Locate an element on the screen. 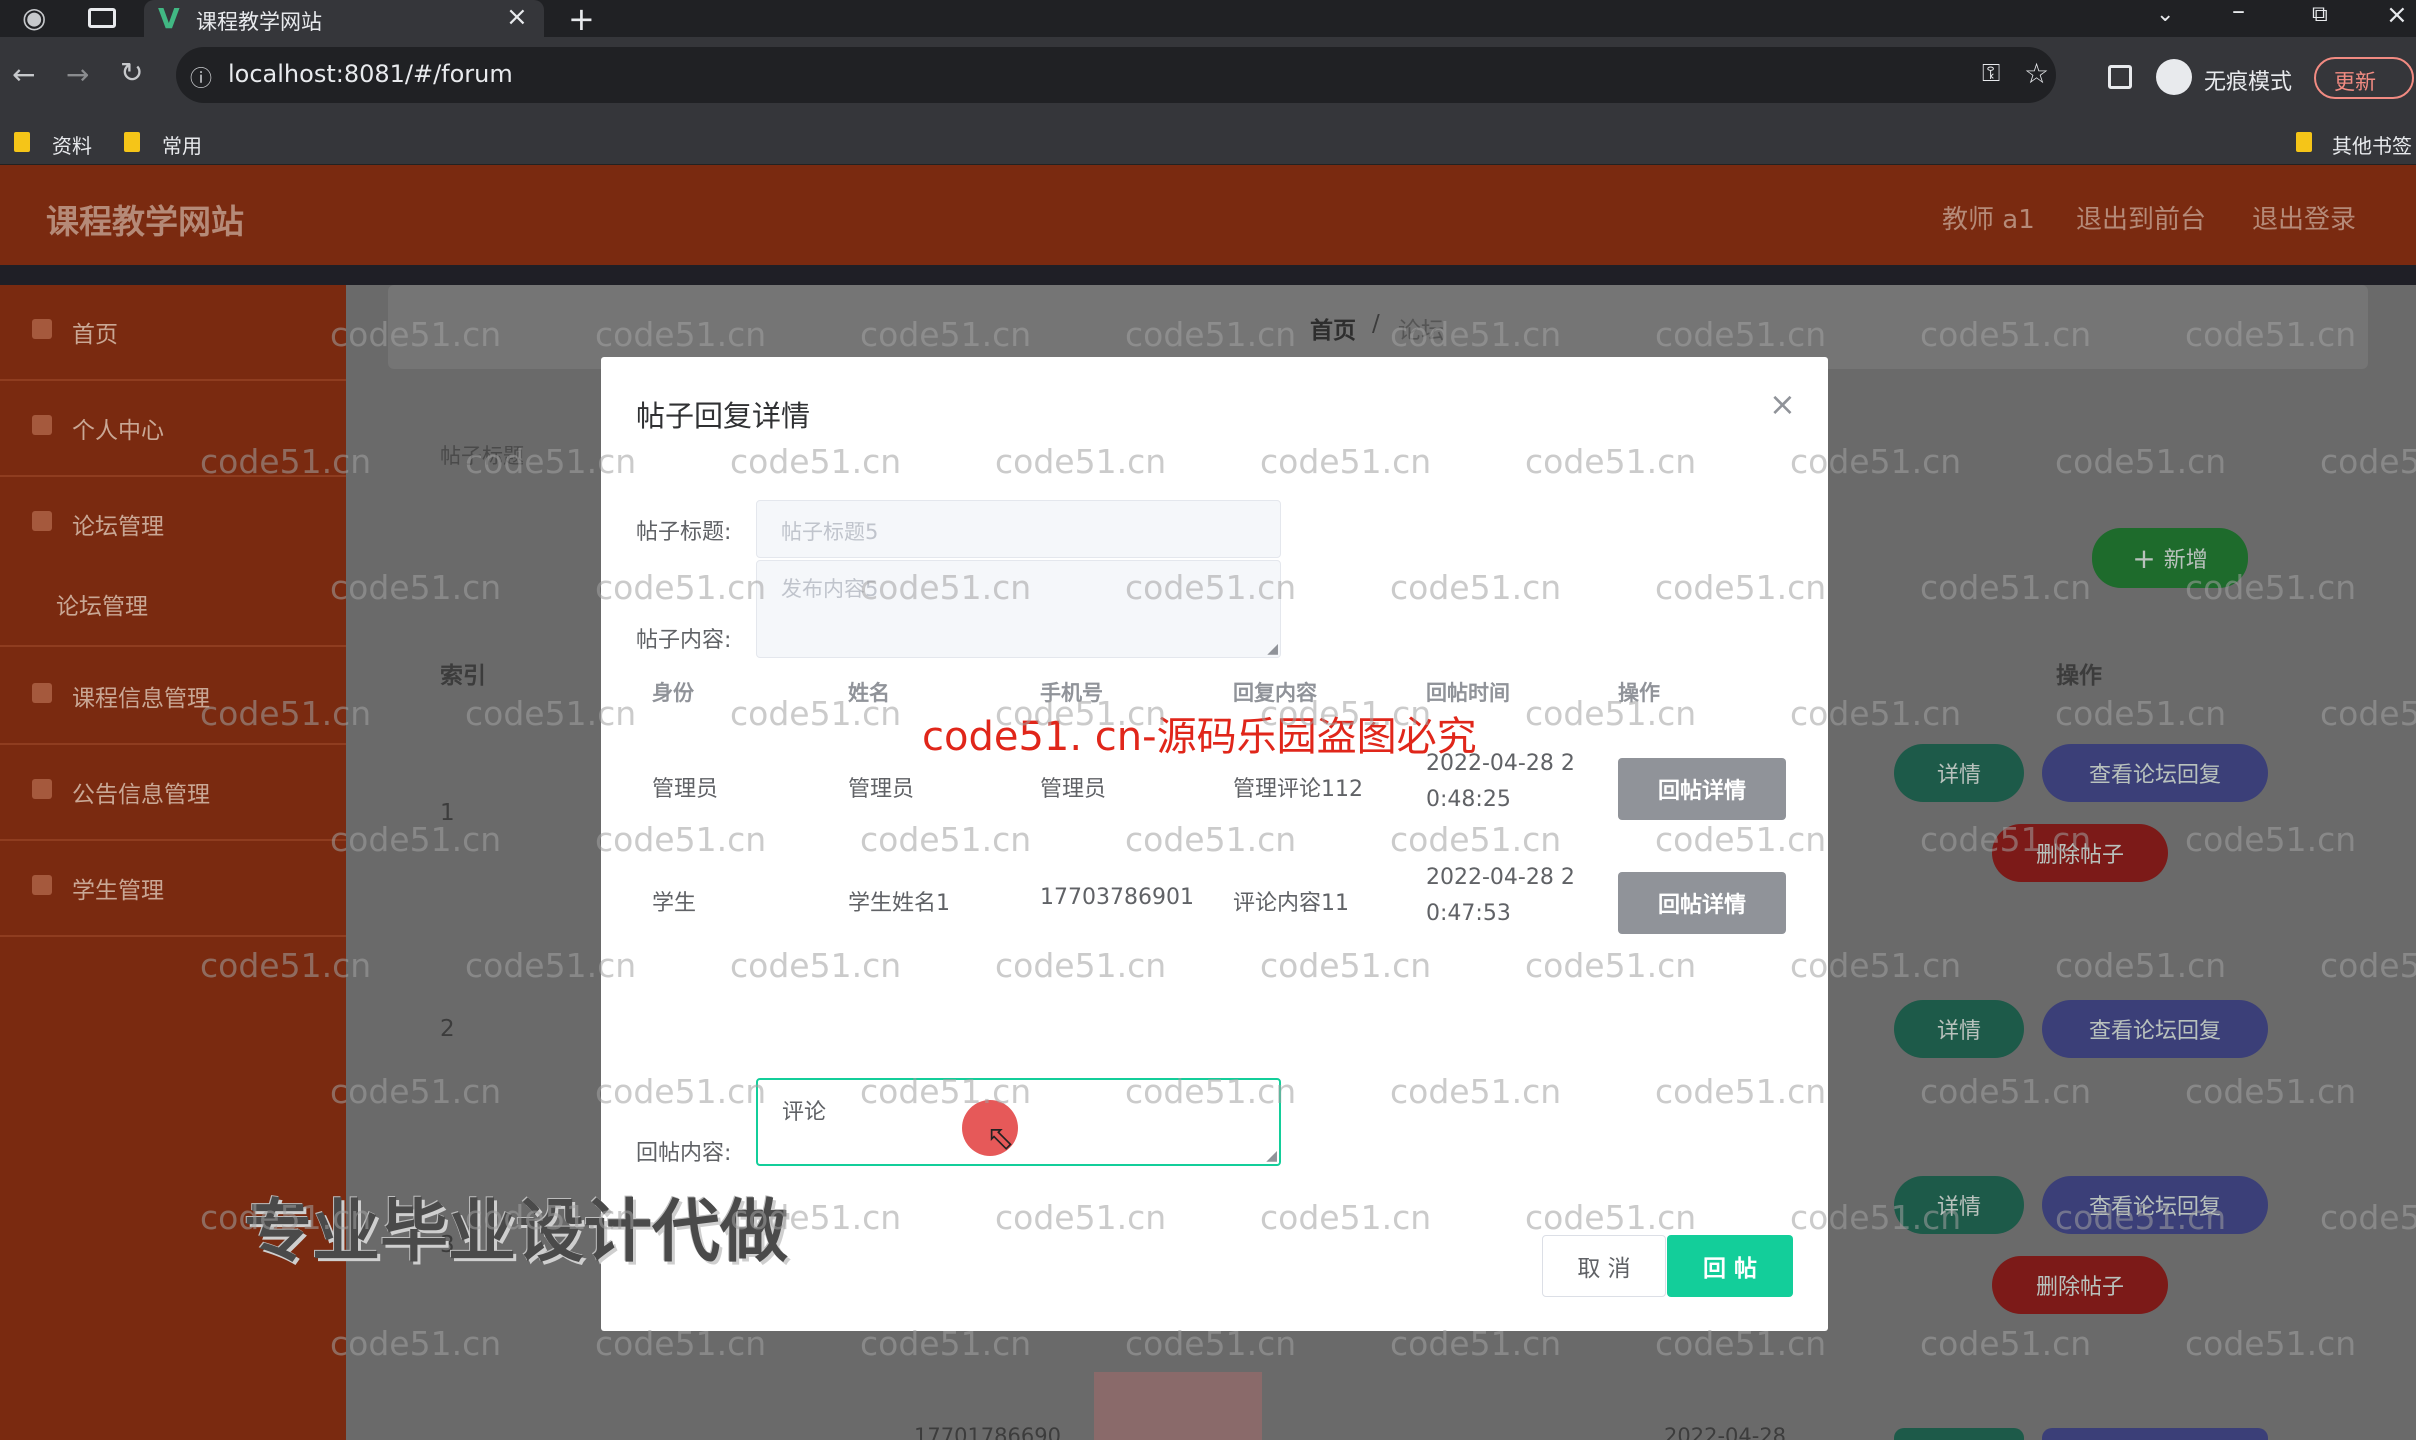 The height and width of the screenshot is (1440, 2416). bookmark-label: 常用 is located at coordinates (182, 146).